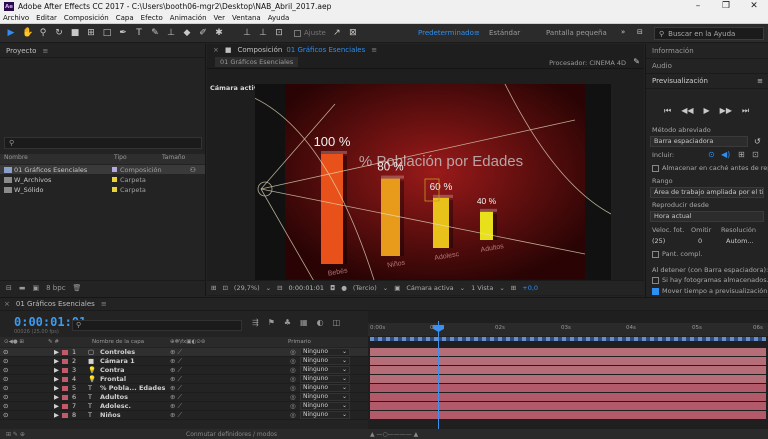 The width and height of the screenshot is (768, 439). I want to click on axis-local-icon: ⊥, so click(247, 33).